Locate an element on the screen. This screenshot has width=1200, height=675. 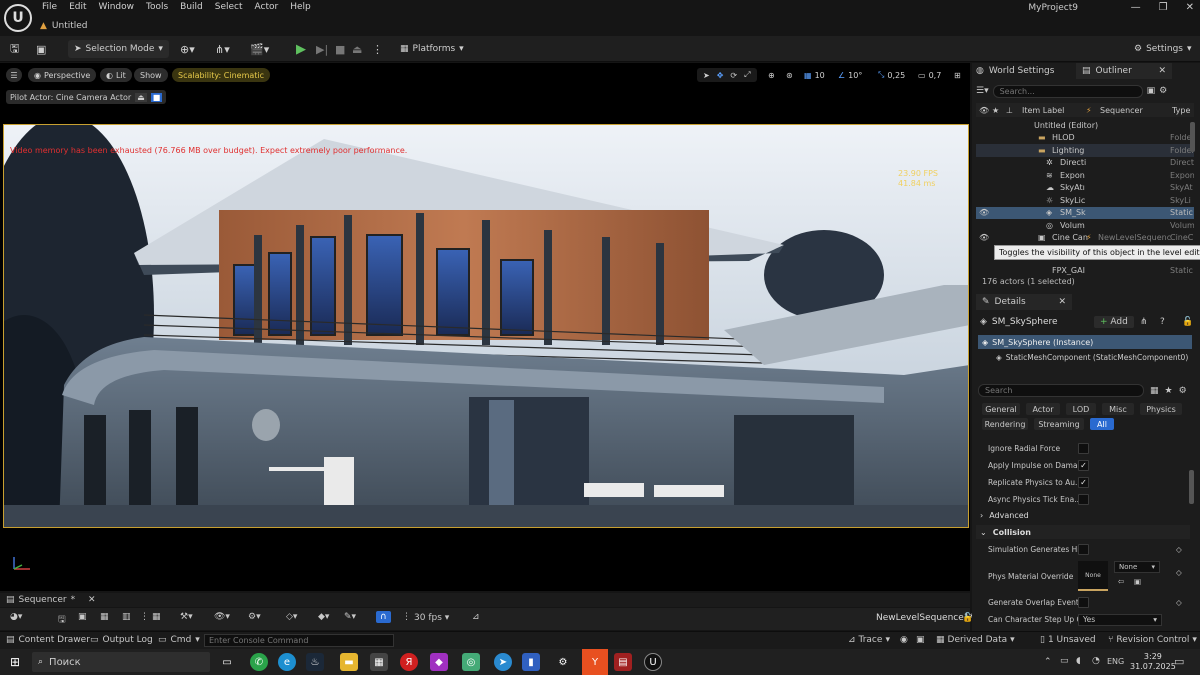
filter-lod: LOD is located at coordinates (1081, 409).